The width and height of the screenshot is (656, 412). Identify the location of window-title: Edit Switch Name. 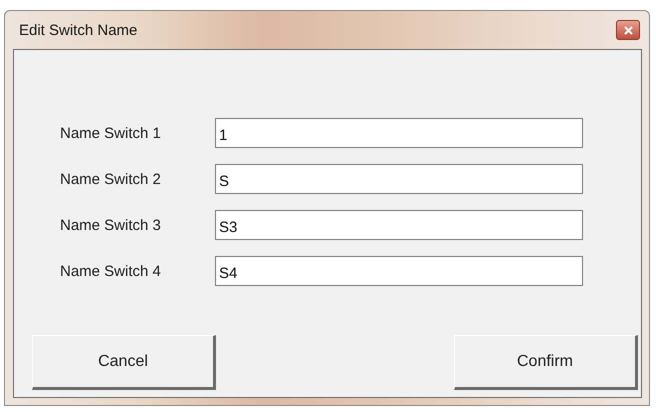
(78, 30).